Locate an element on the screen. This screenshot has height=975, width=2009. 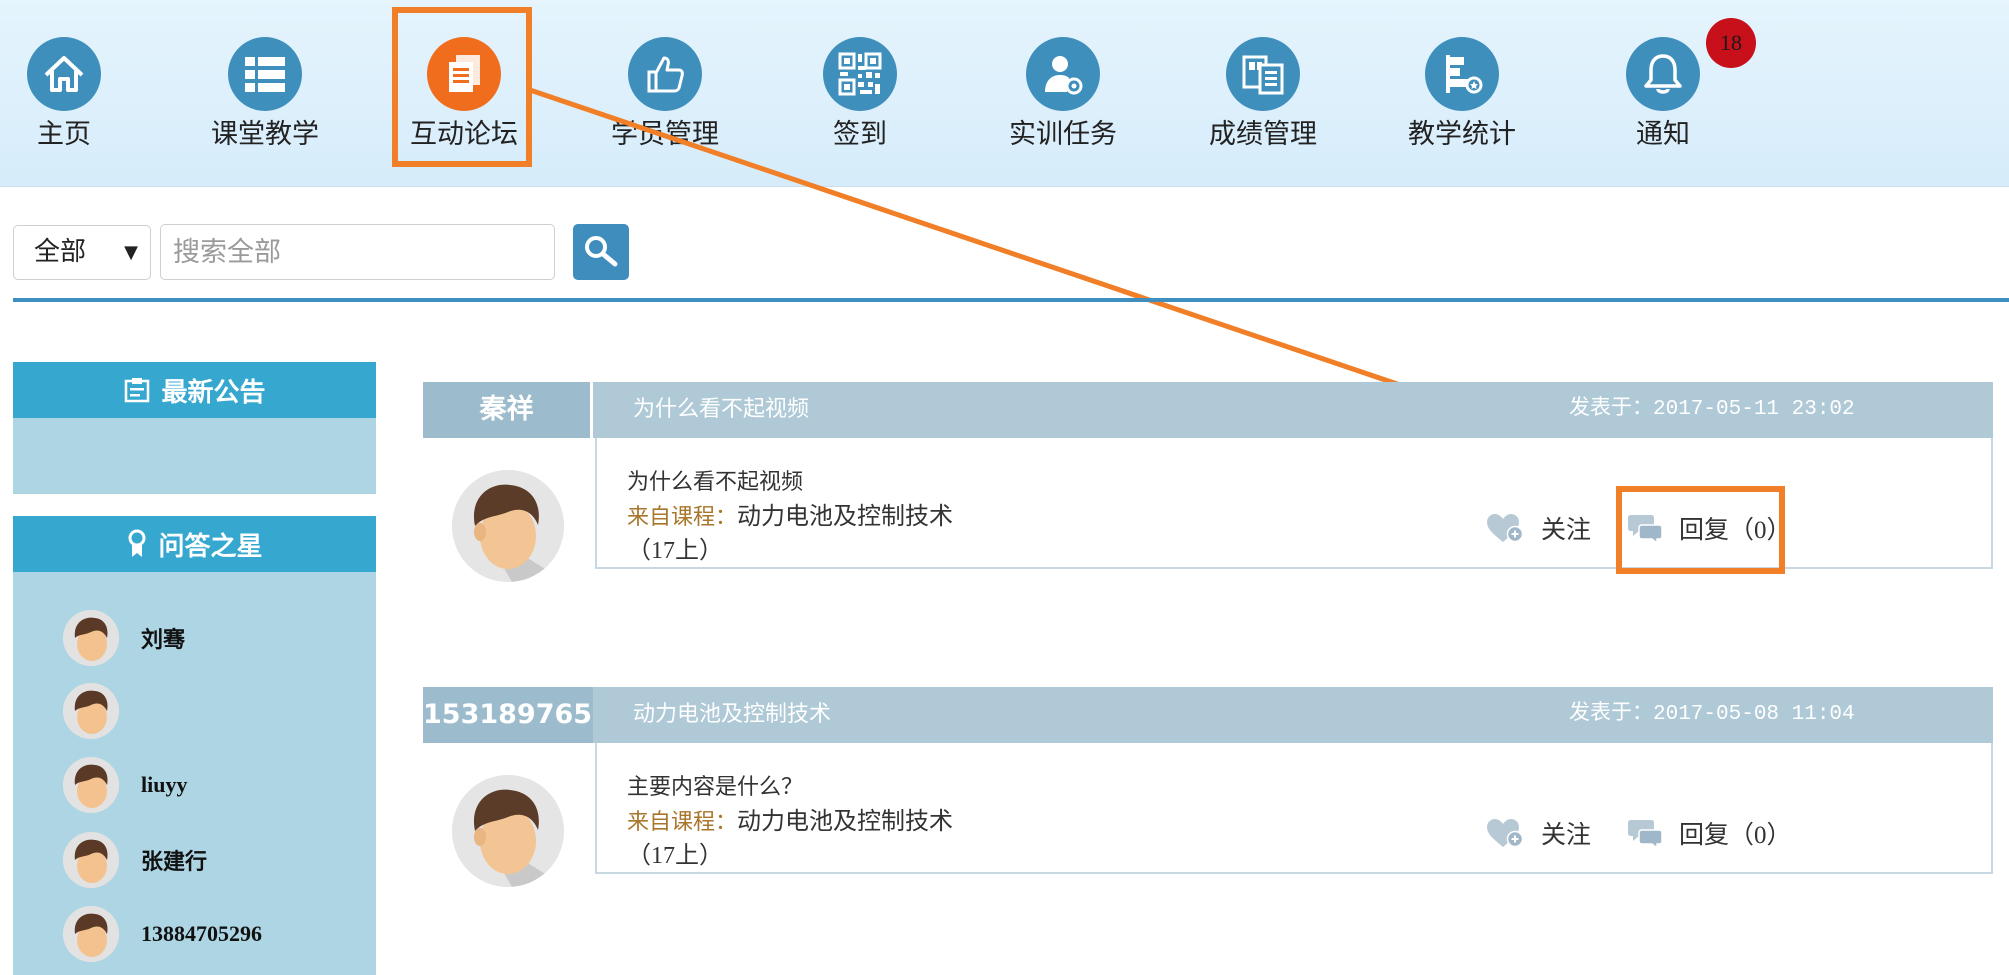
search-icon is located at coordinates (601, 252).